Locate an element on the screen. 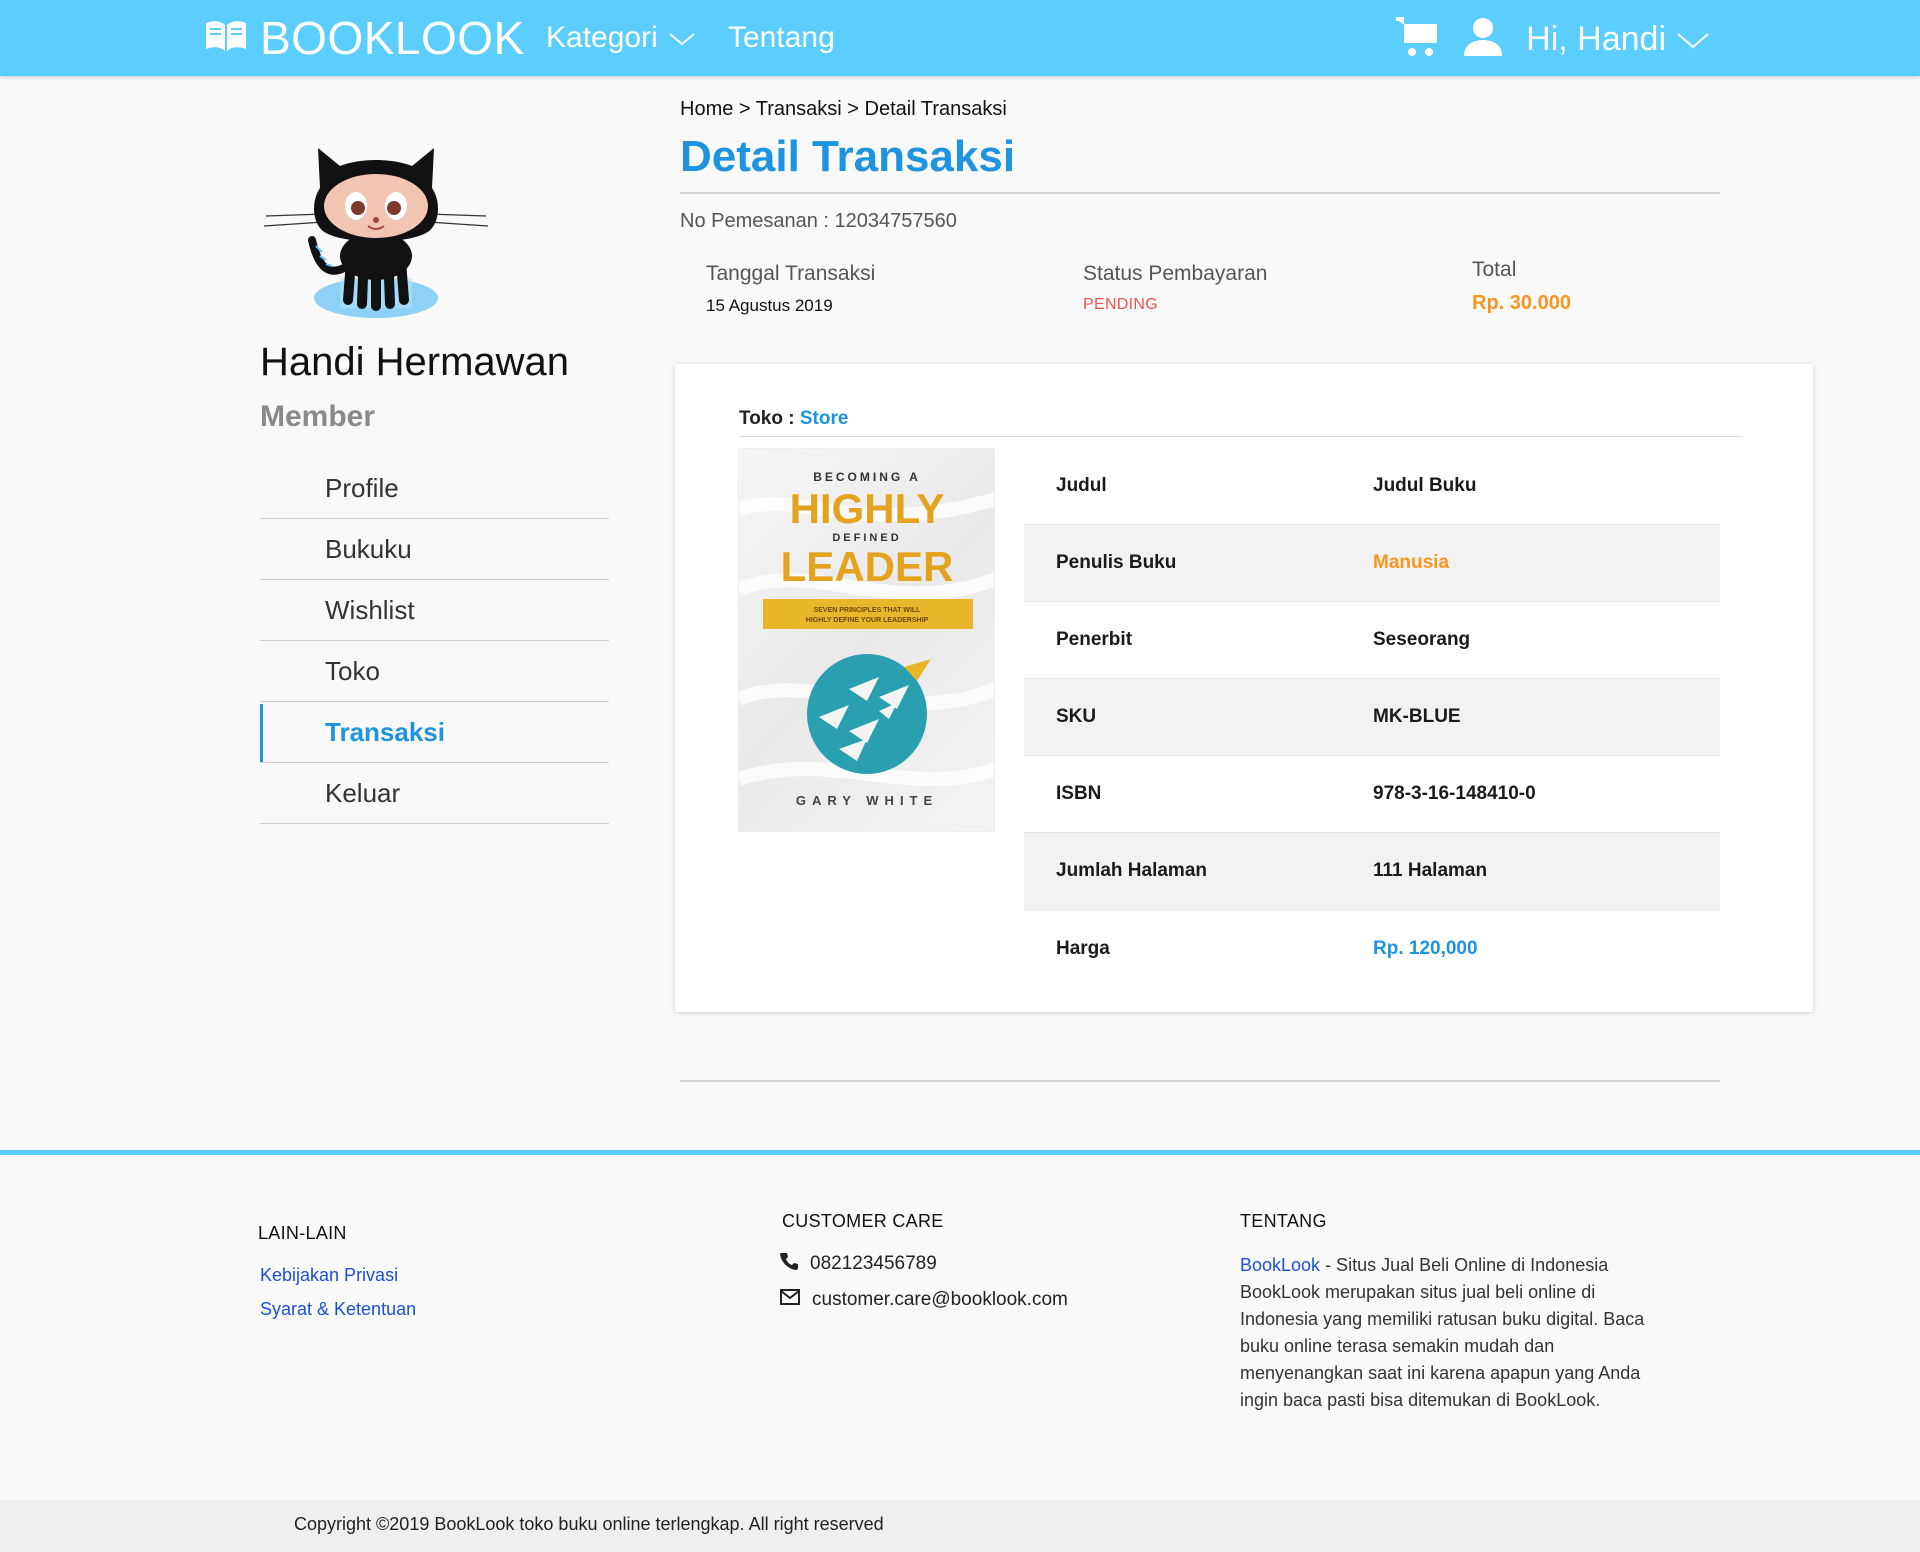 The height and width of the screenshot is (1552, 1920). page-title: Detail Transaksi is located at coordinates (848, 156).